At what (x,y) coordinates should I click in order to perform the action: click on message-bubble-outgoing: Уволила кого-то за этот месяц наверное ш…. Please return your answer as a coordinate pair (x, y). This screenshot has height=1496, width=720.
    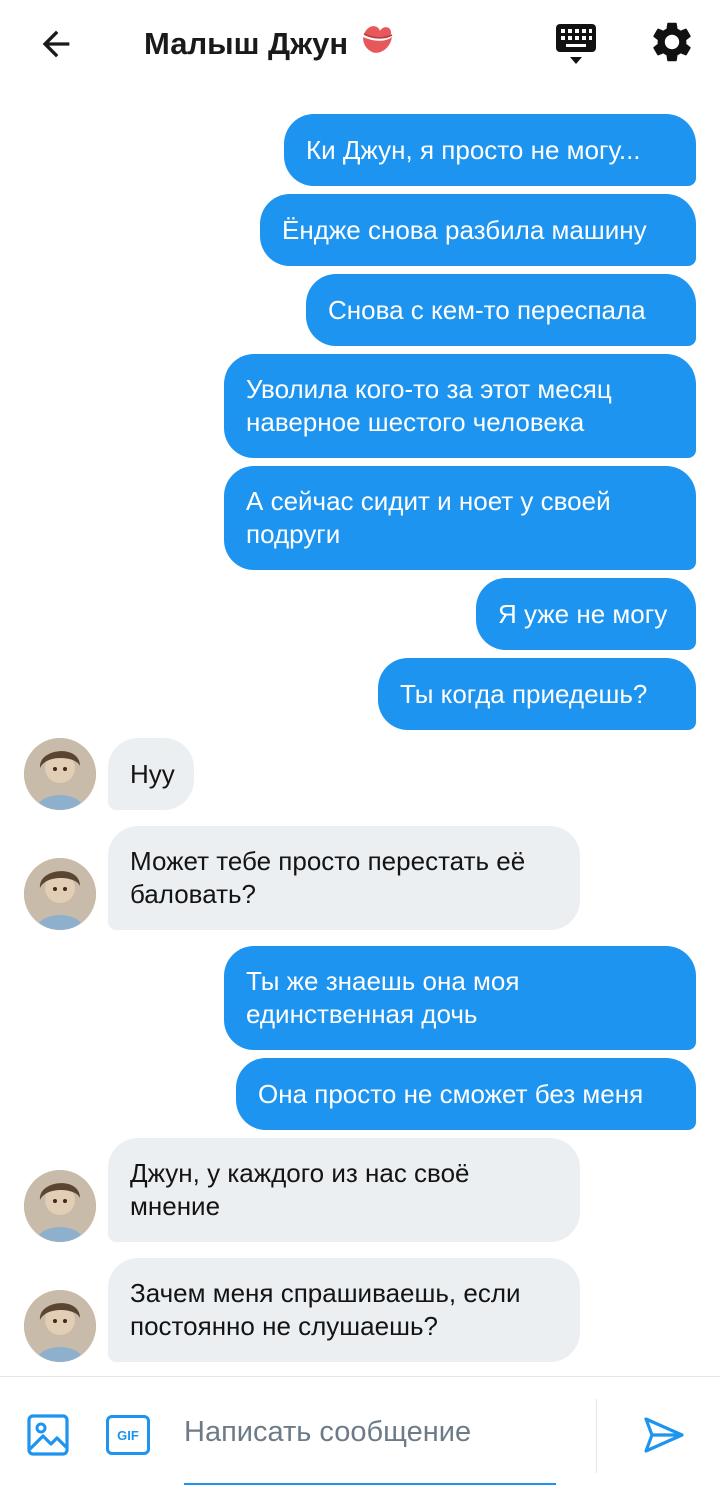
    Looking at the image, I should click on (460, 406).